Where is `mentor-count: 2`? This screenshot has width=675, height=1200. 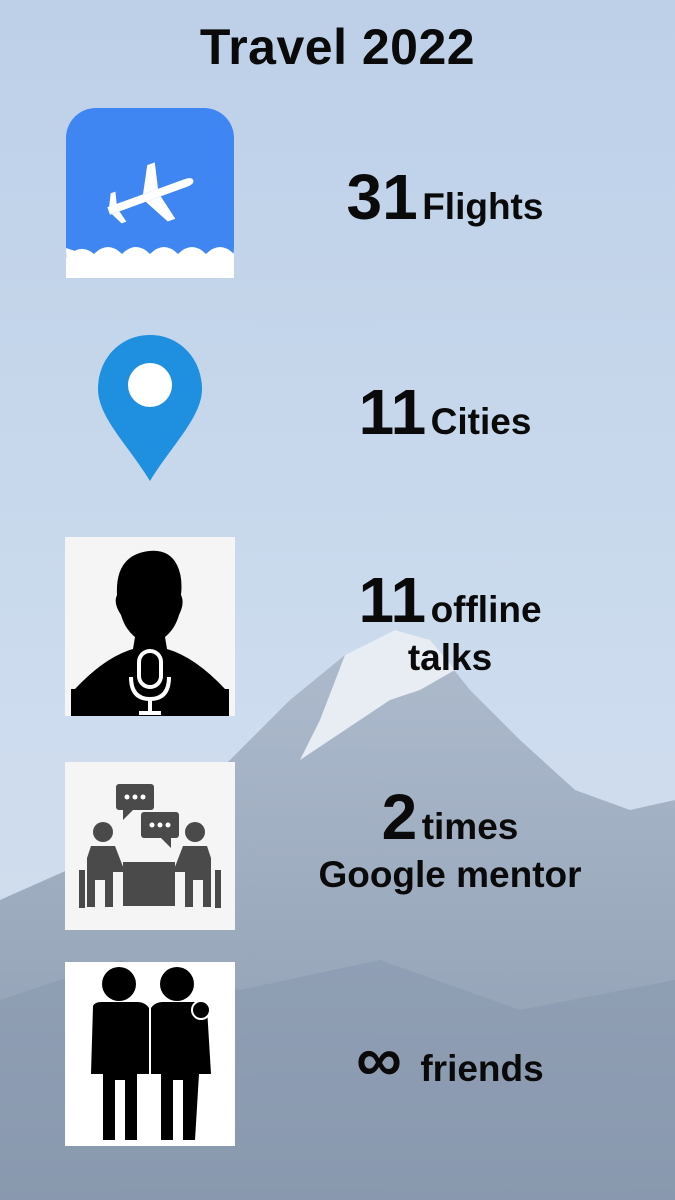
mentor-count: 2 is located at coordinates (399, 817).